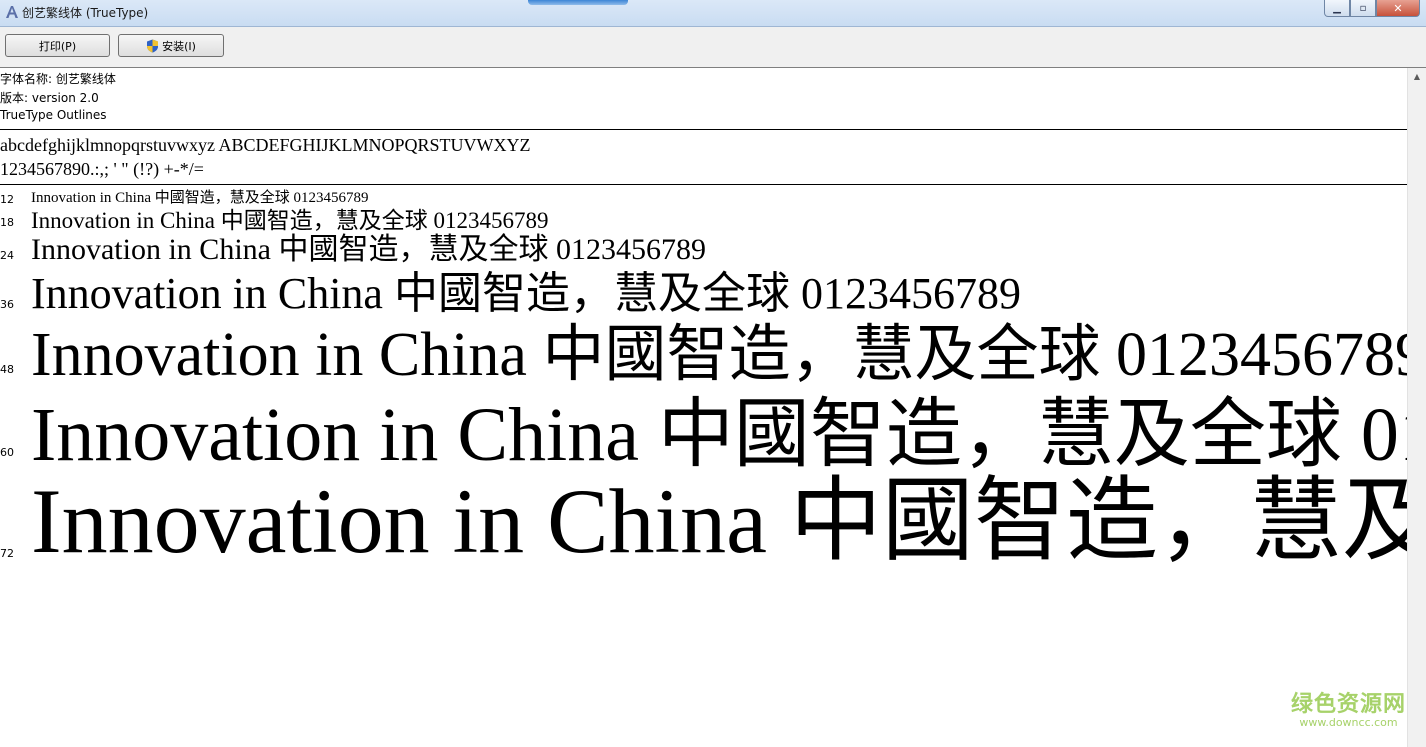  I want to click on sample-size-label: 72, so click(7, 553).